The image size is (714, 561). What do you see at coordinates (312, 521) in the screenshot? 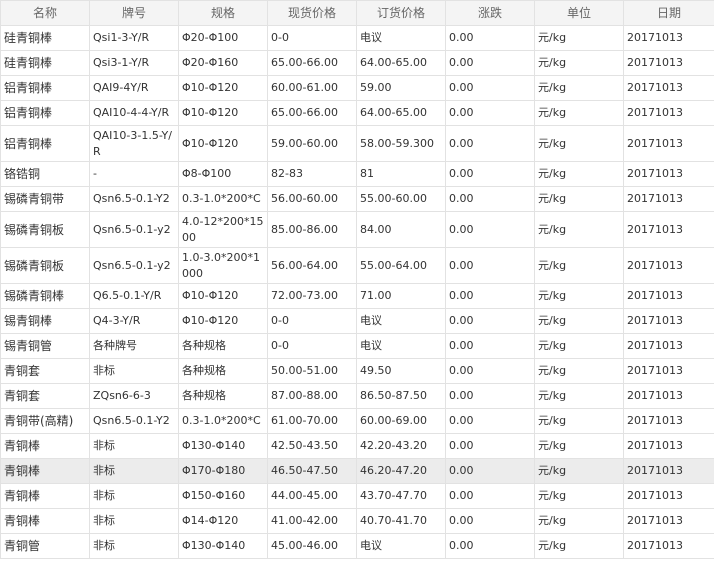
I see `cell-spot-price: 41.00-42.00` at bounding box center [312, 521].